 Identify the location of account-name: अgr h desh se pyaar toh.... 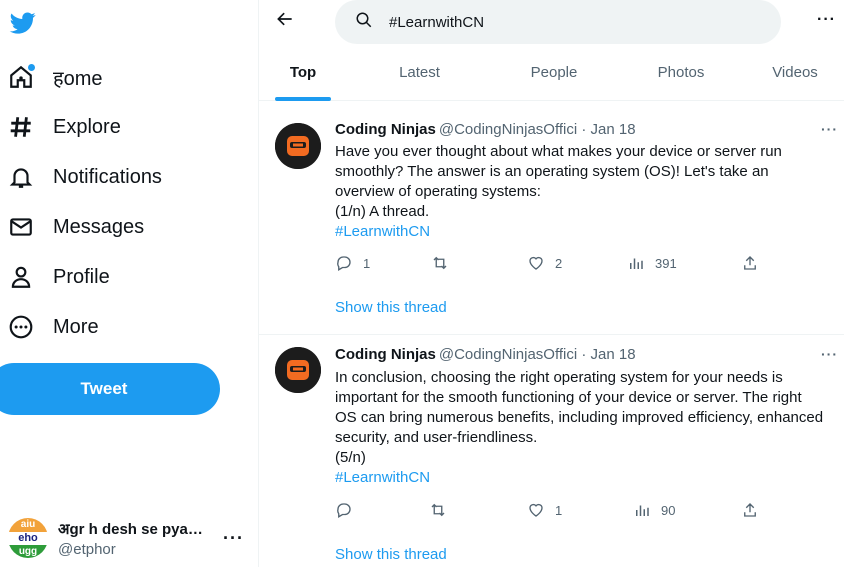
(133, 529).